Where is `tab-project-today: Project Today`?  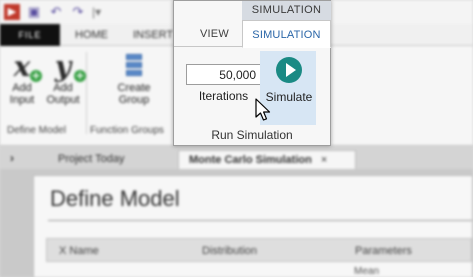
tab-project-today: Project Today is located at coordinates (91, 159).